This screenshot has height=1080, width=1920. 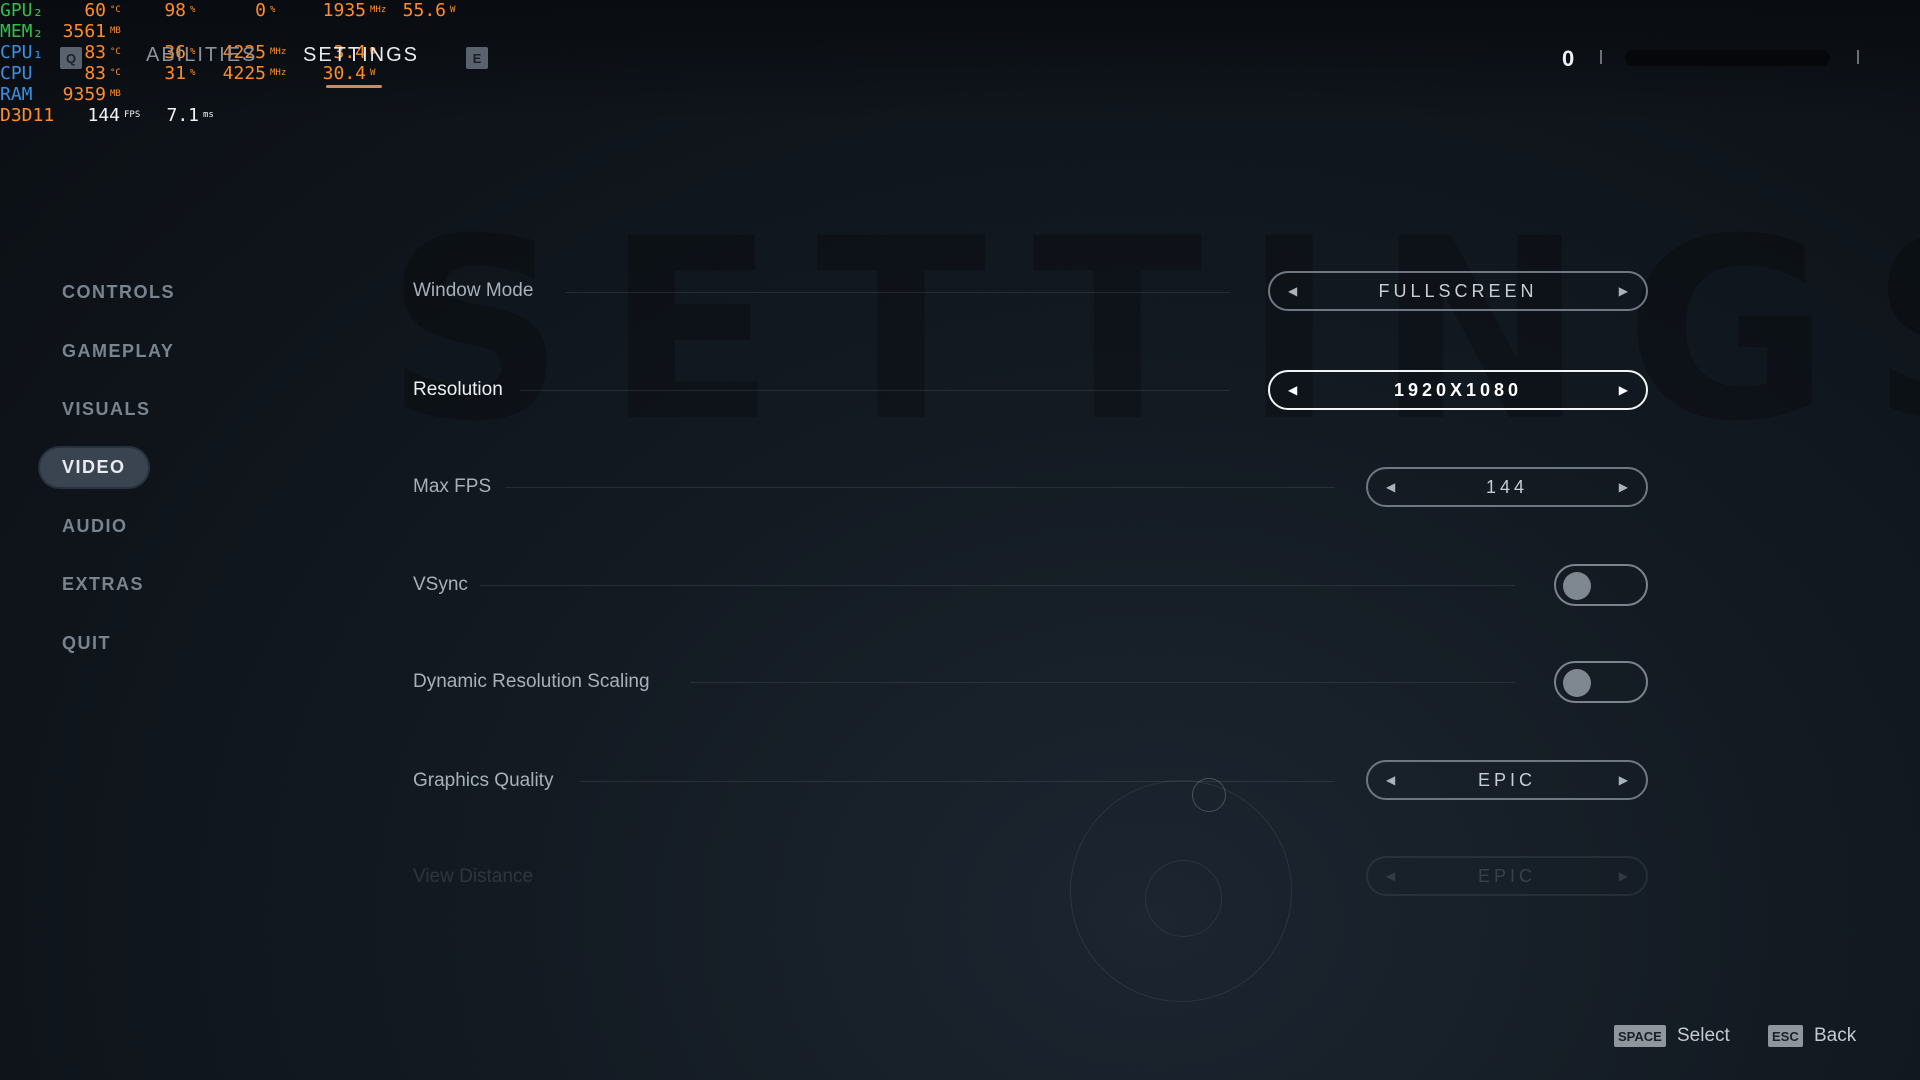 I want to click on window-mode-value: FULLSCREEN, so click(x=1458, y=290).